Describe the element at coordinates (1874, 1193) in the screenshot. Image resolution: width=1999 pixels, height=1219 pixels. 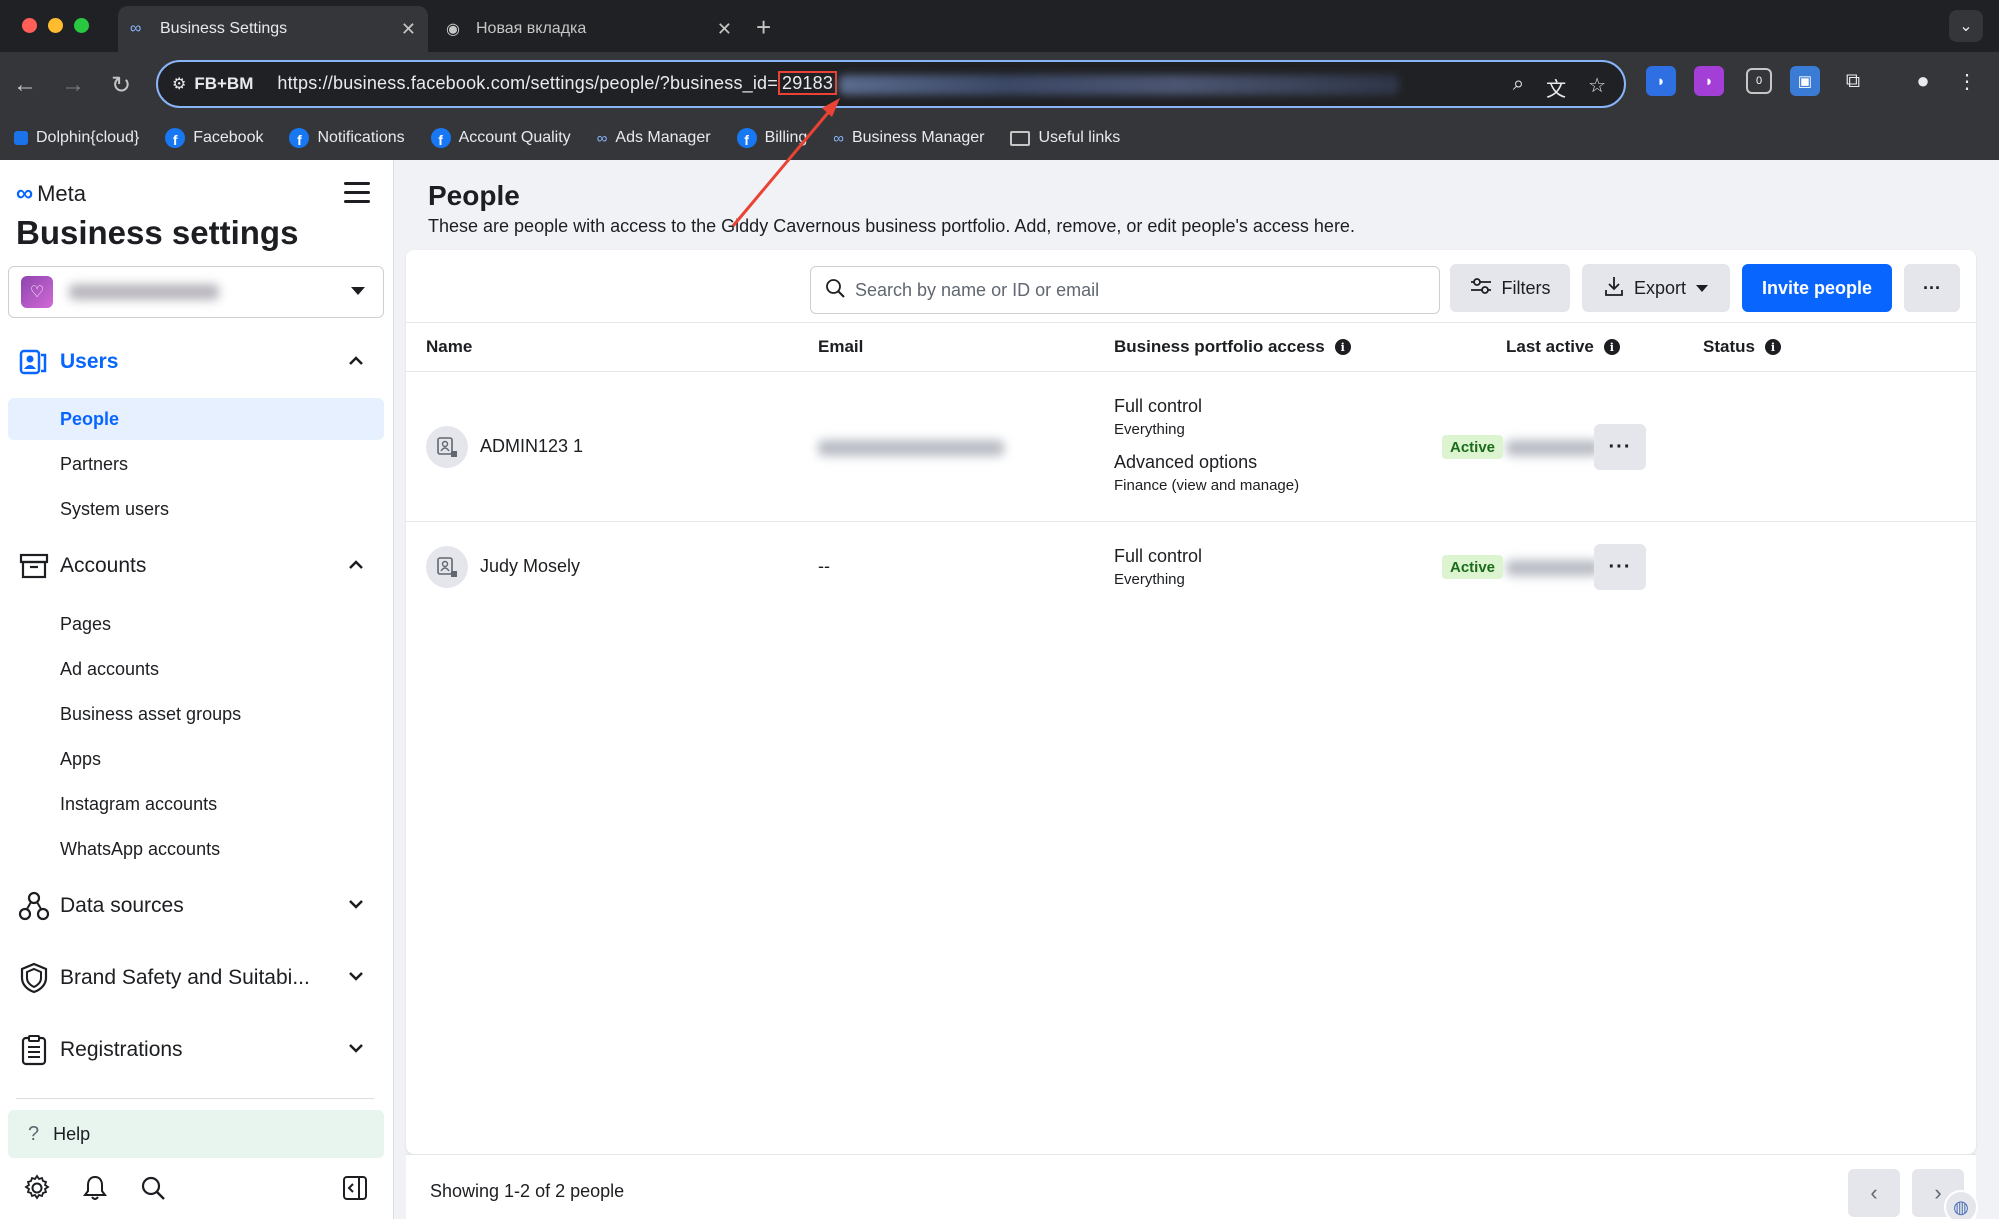
I see `previous-page-button: ‹` at that location.